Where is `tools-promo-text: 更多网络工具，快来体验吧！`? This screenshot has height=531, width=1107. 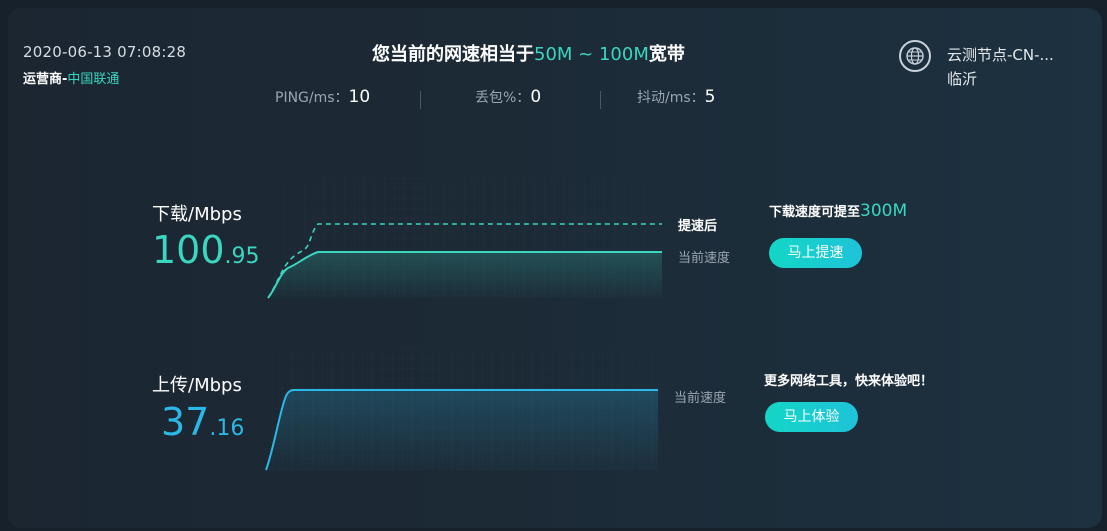
tools-promo-text: 更多网络工具，快来体验吧！ is located at coordinates (849, 381).